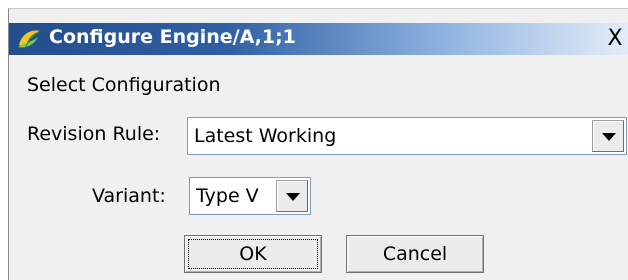 This screenshot has height=280, width=628. Describe the element at coordinates (415, 254) in the screenshot. I see `cancel-button: Cancel` at that location.